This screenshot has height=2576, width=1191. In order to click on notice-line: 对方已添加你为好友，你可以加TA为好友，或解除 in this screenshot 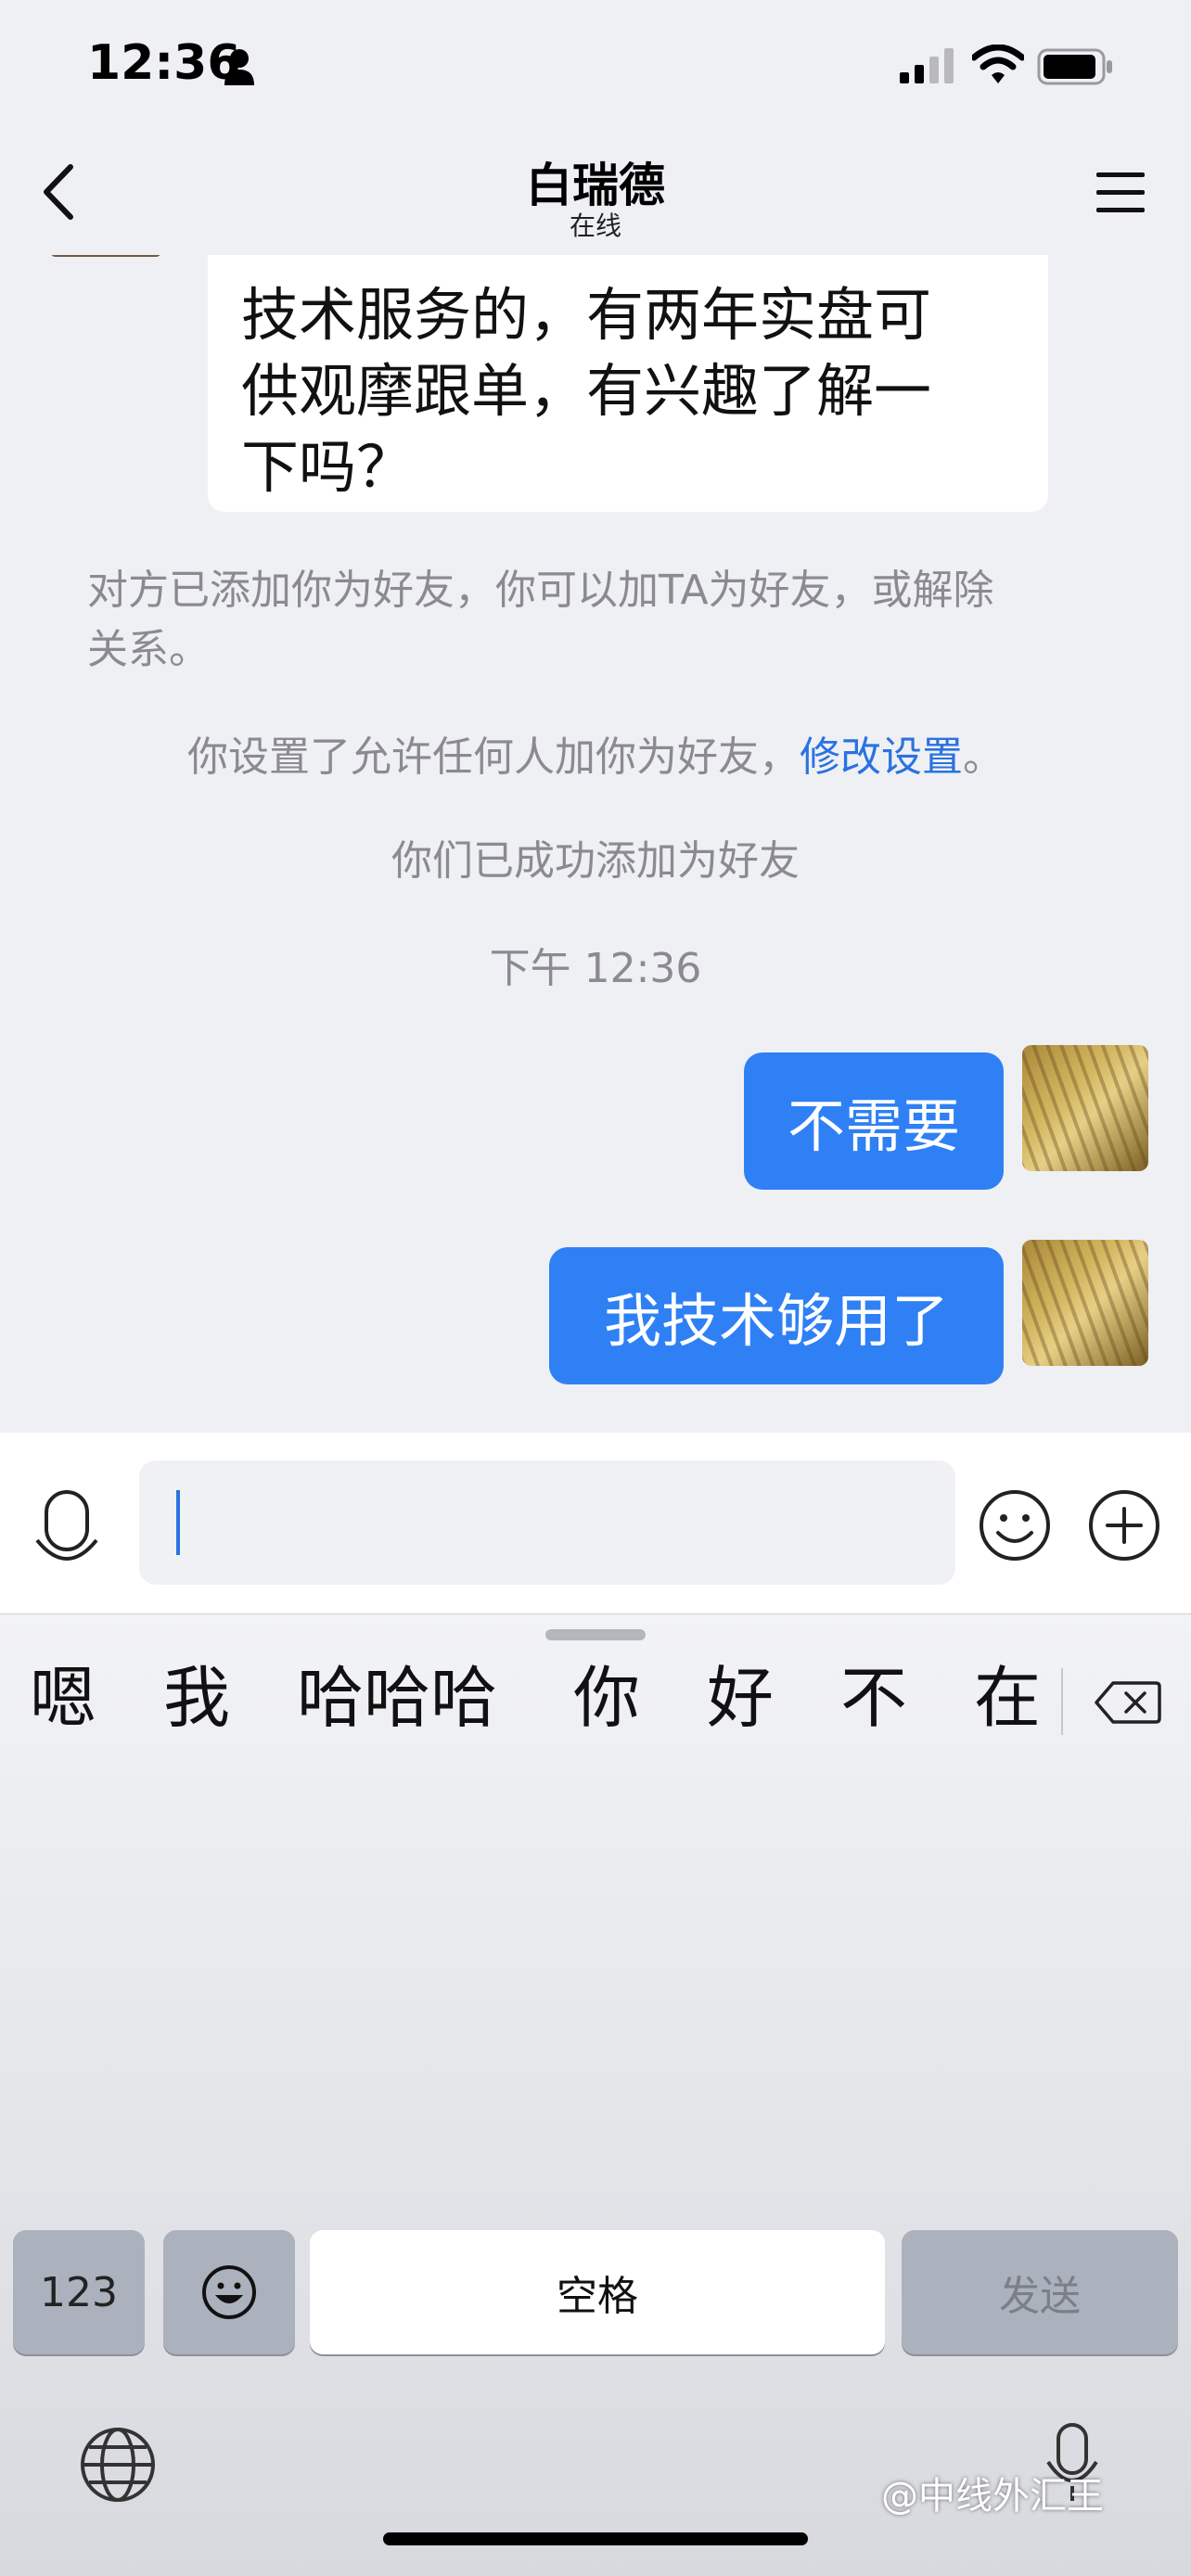, I will do `click(540, 590)`.